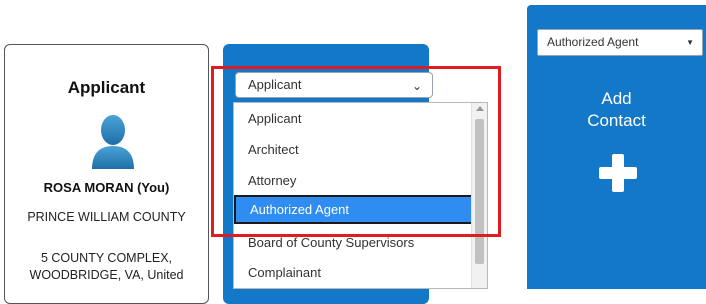  What do you see at coordinates (416, 86) in the screenshot?
I see `chevron-down-icon: ⌄` at bounding box center [416, 86].